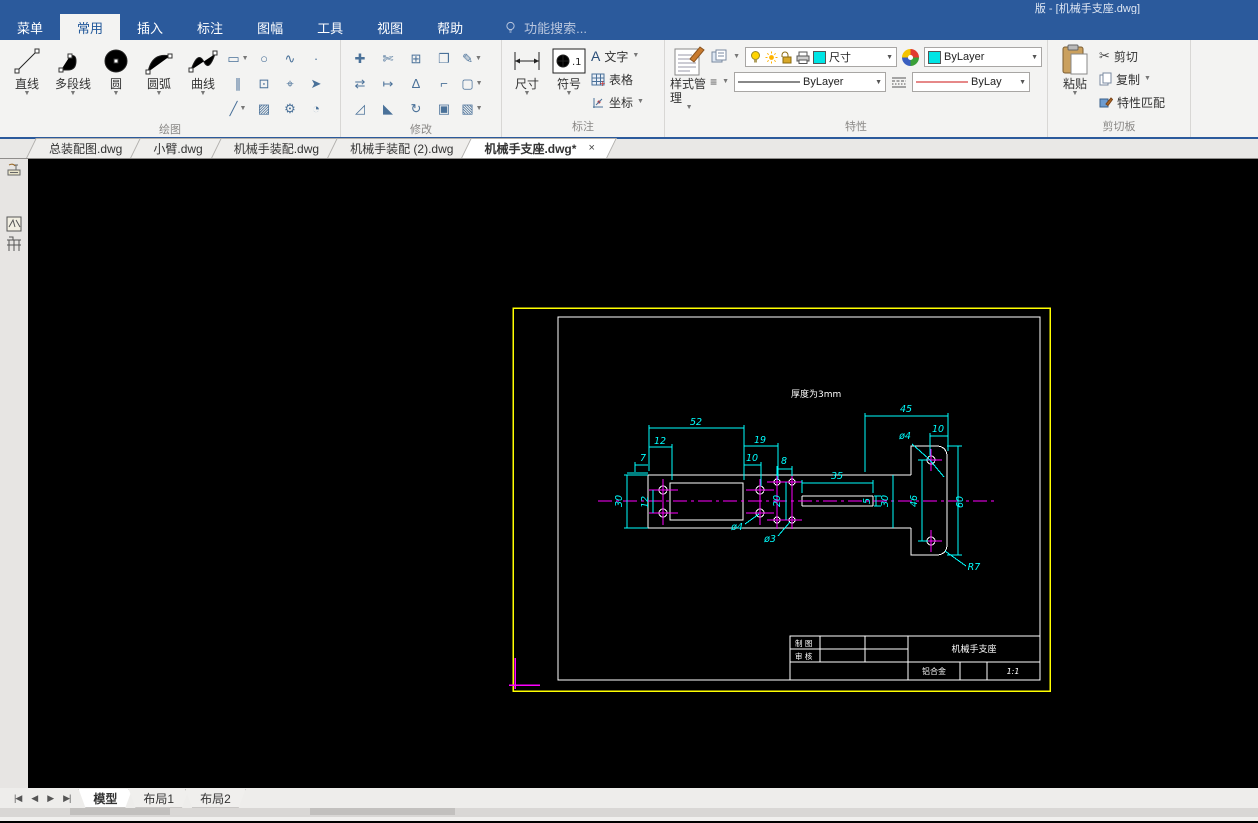 Image resolution: width=1258 pixels, height=823 pixels. Describe the element at coordinates (1033, 57) in the screenshot. I see `color-dropdown-arrow: ▼` at that location.